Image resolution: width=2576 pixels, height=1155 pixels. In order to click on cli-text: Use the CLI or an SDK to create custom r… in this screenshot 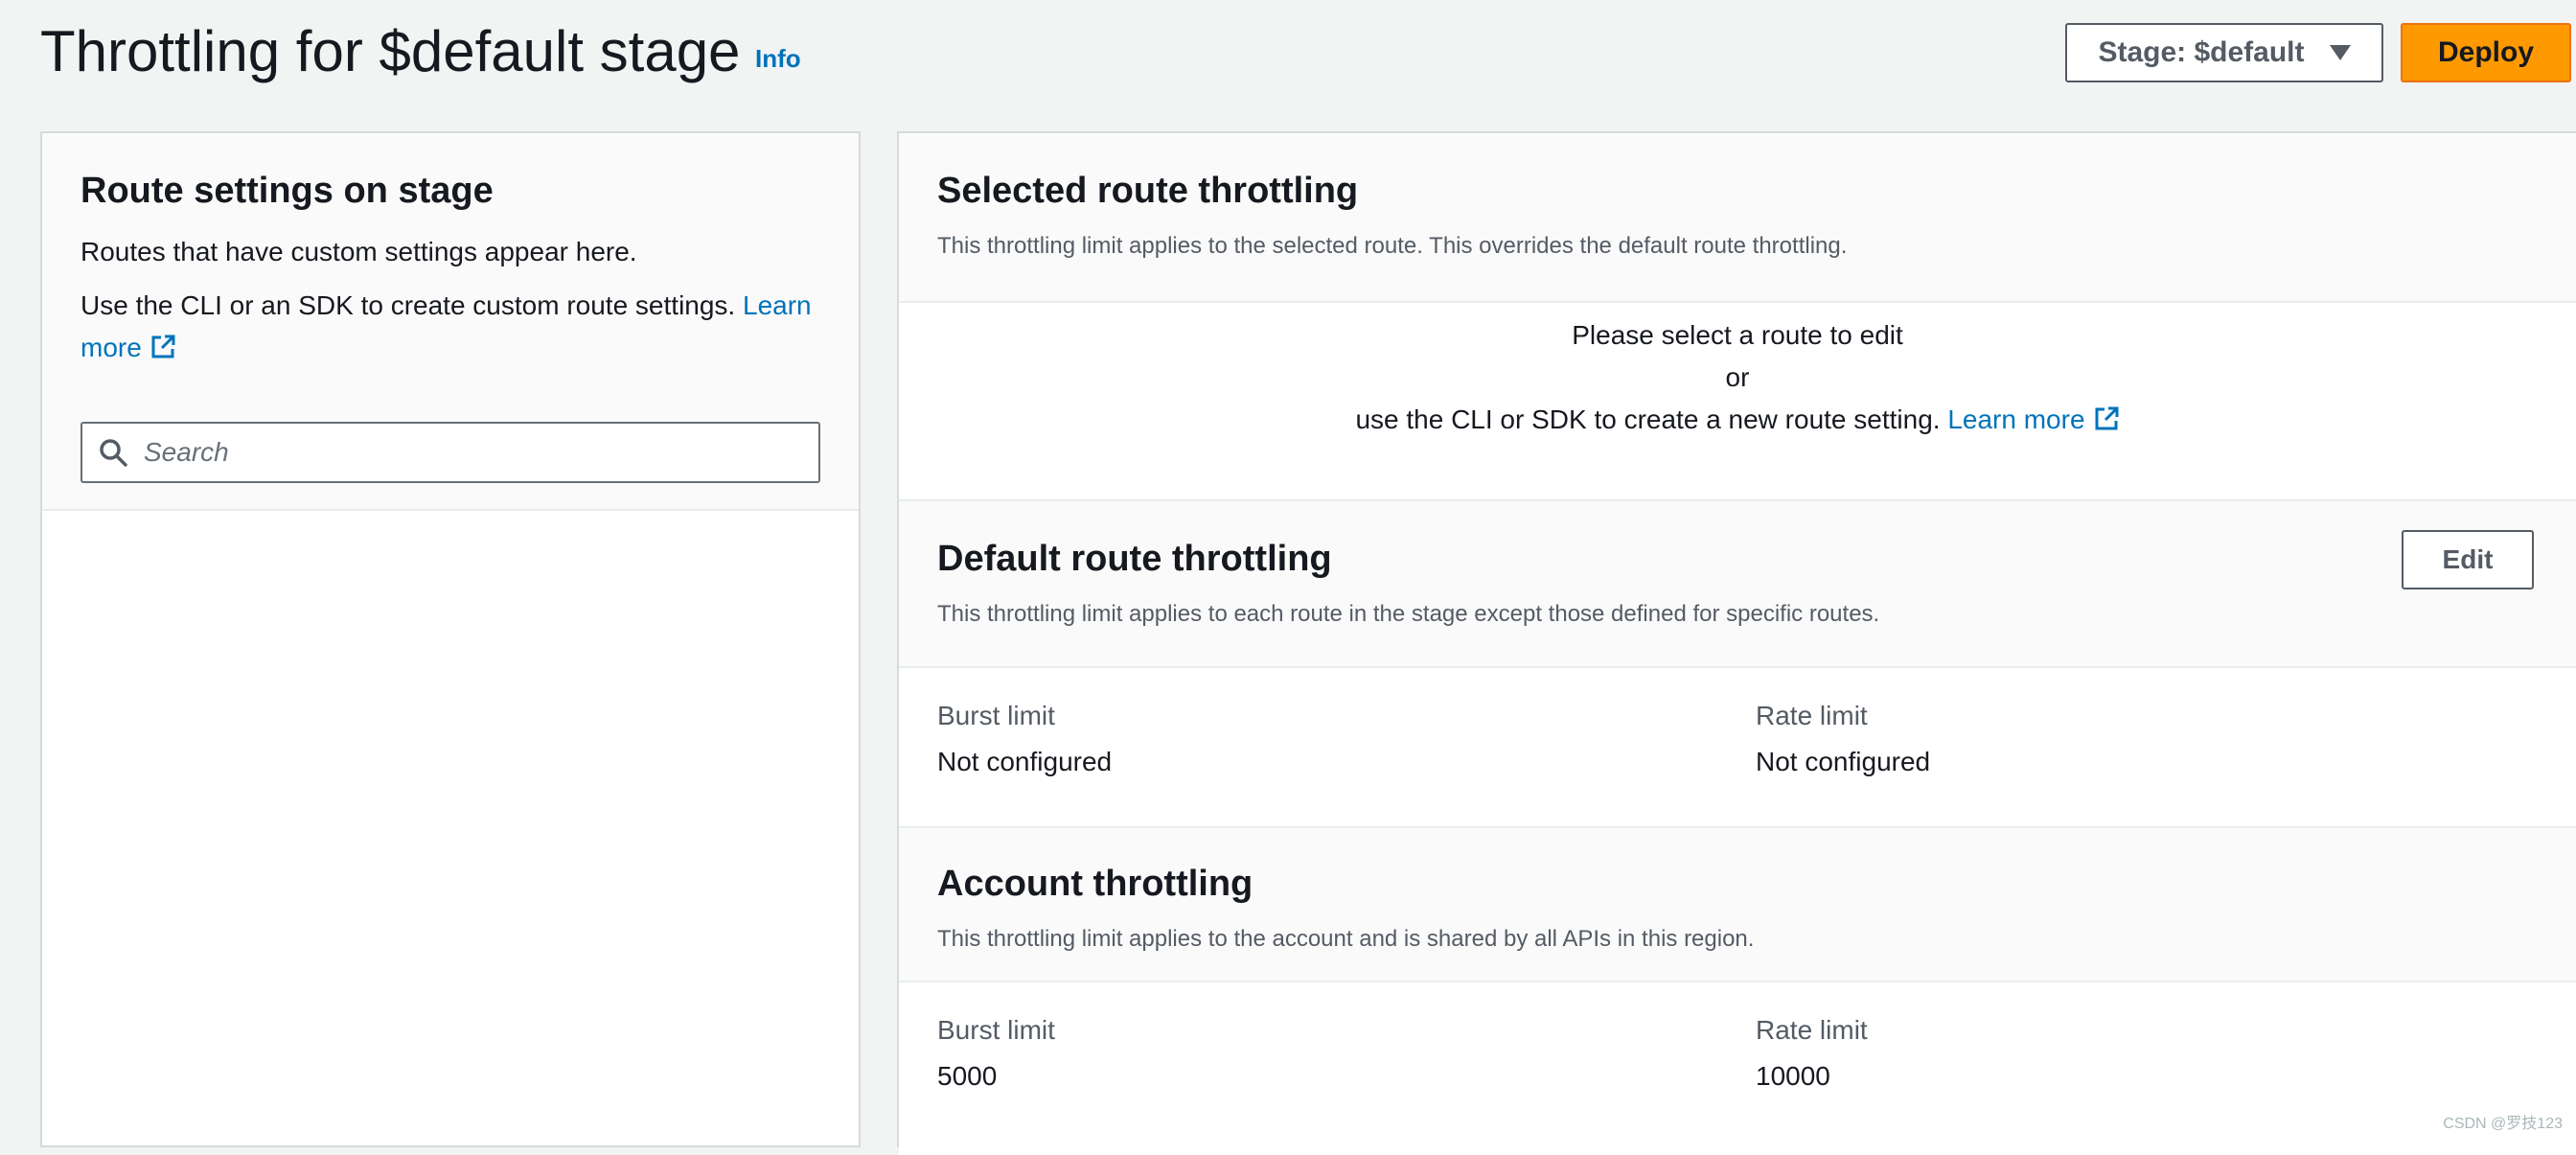, I will do `click(408, 305)`.